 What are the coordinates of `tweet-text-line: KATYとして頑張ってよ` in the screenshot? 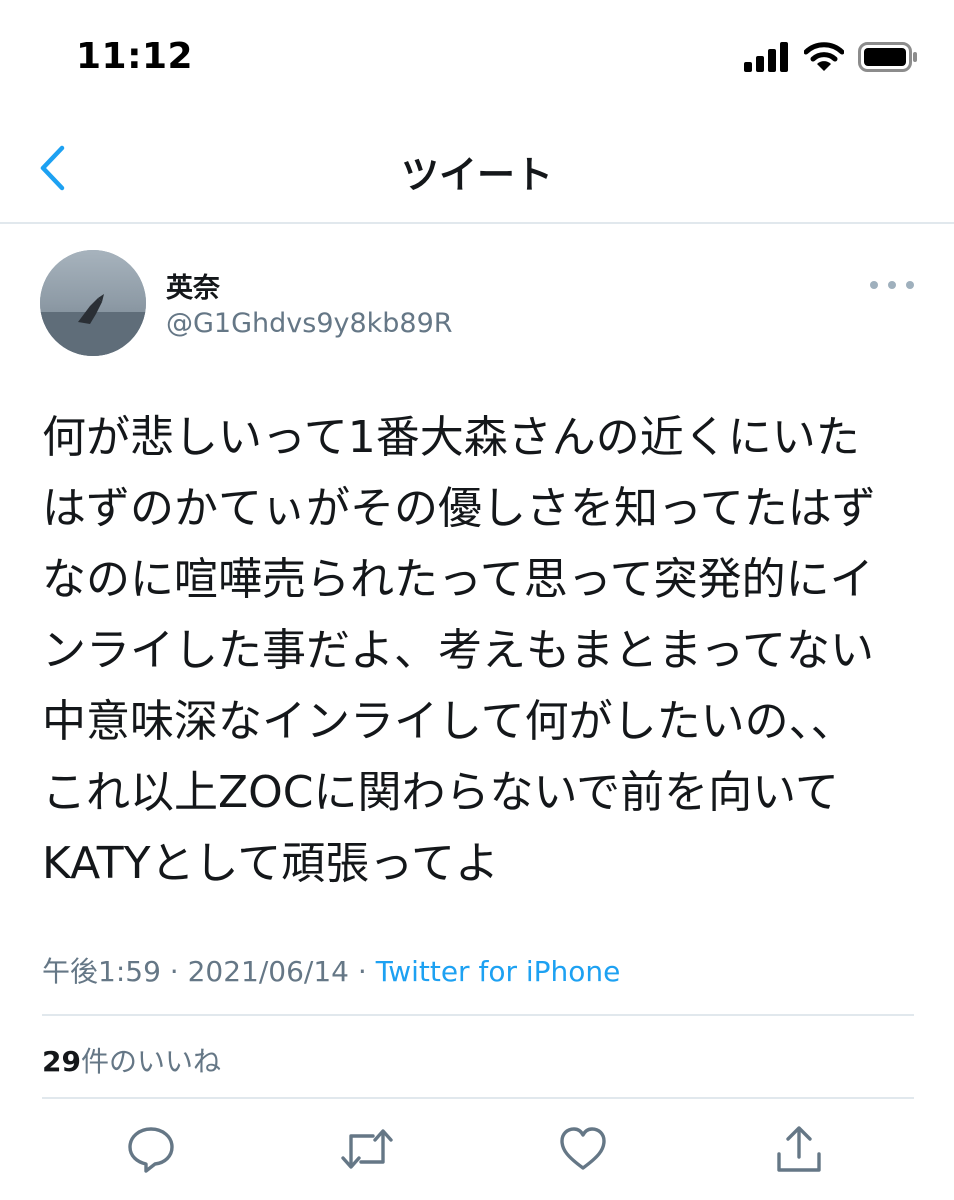 It's located at (270, 863).